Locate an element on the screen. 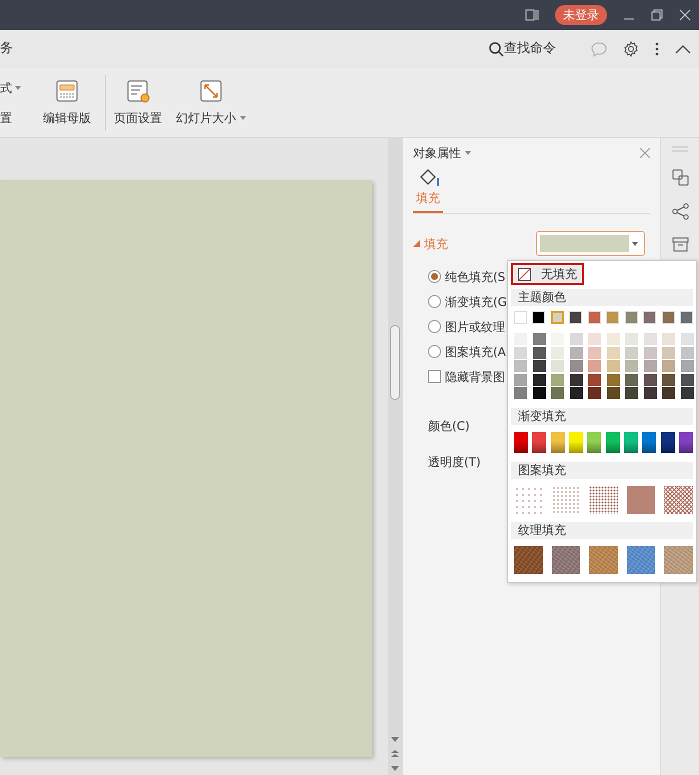 The image size is (699, 775). panel-title: 对象属性 is located at coordinates (437, 153).